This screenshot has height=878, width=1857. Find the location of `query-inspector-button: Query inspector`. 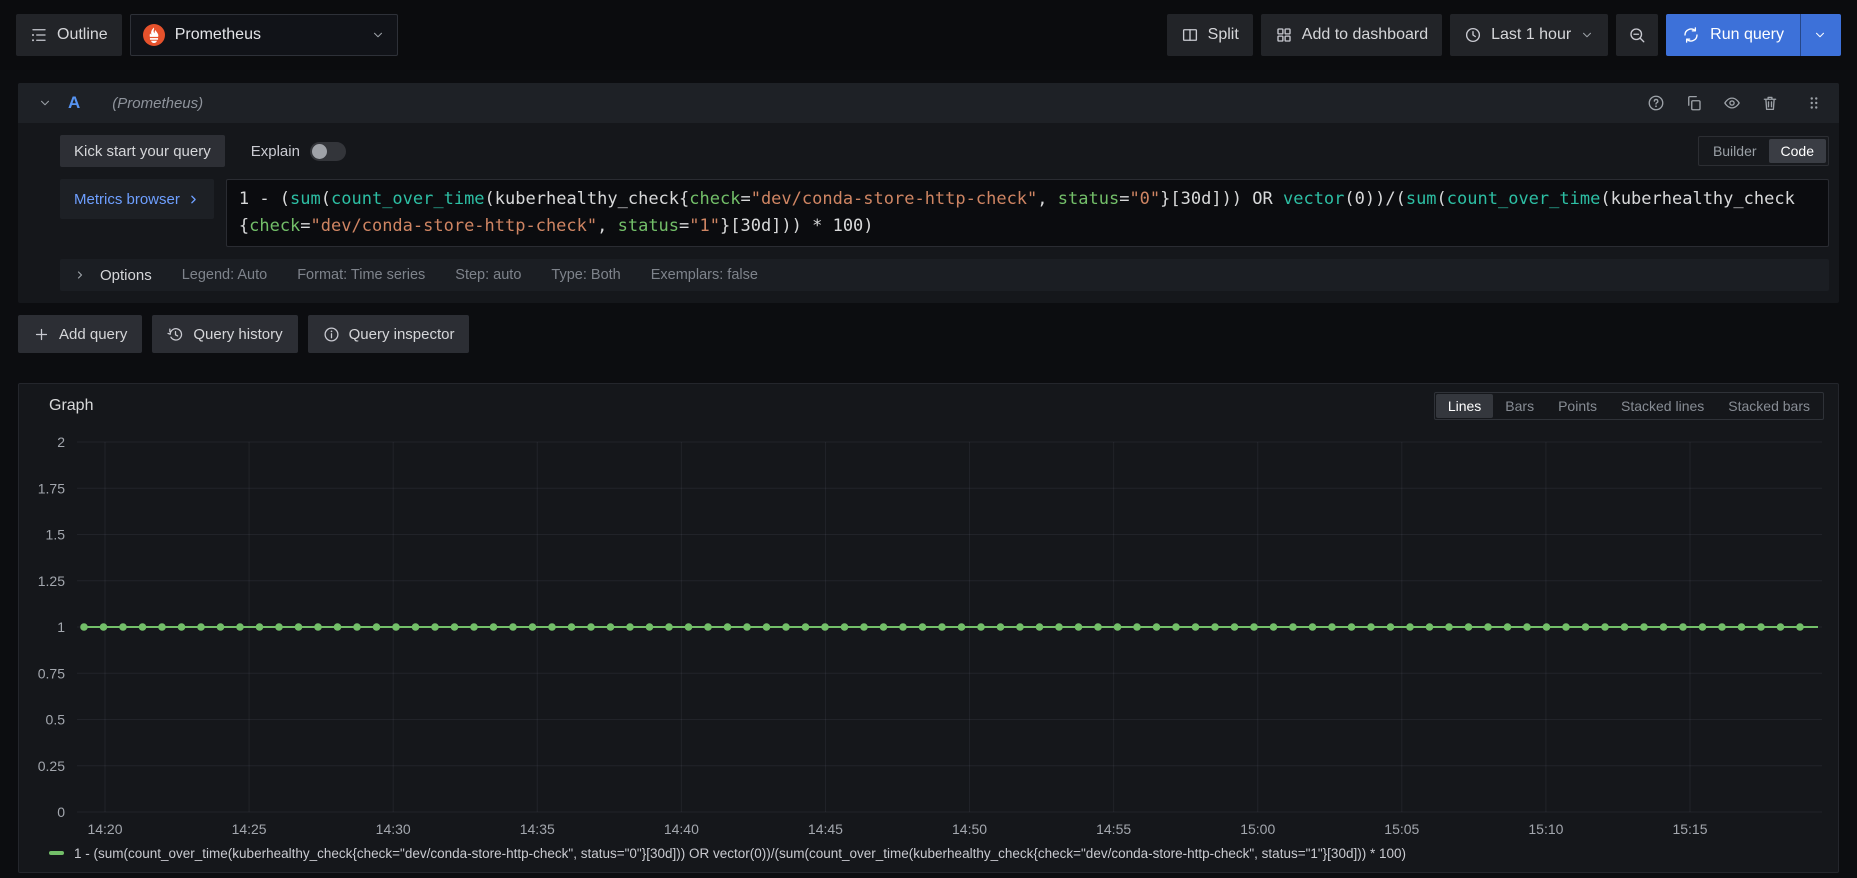

query-inspector-button: Query inspector is located at coordinates (388, 334).